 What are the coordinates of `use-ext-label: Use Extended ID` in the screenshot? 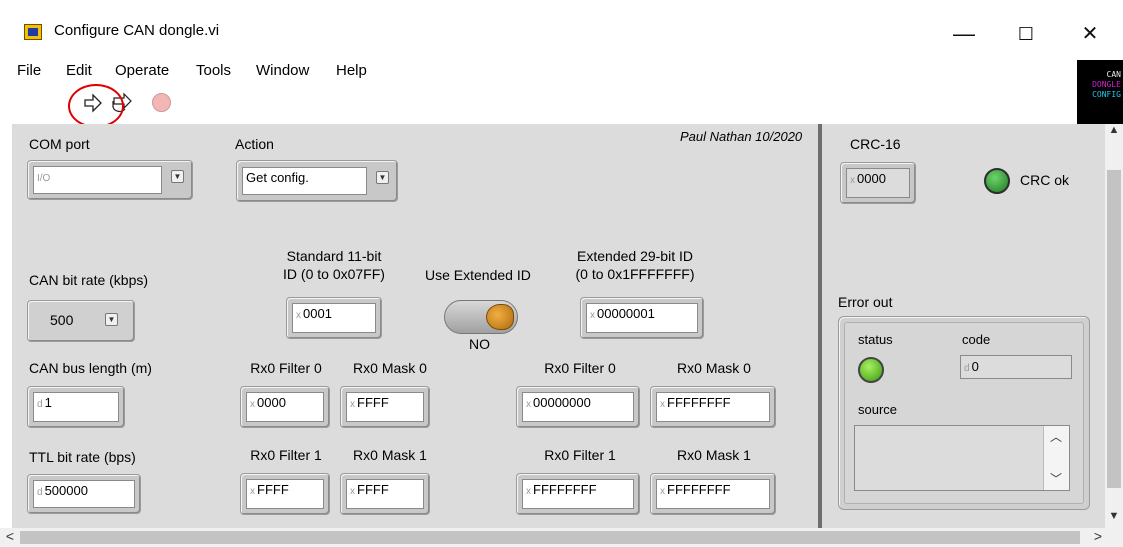 It's located at (478, 275).